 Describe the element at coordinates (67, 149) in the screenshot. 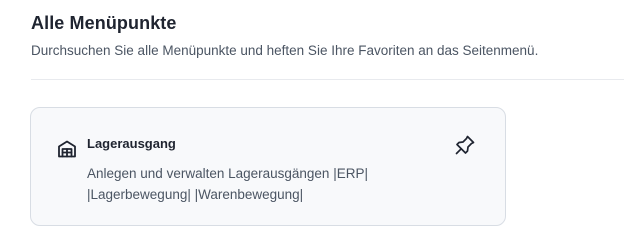

I see `warehouse-icon` at that location.